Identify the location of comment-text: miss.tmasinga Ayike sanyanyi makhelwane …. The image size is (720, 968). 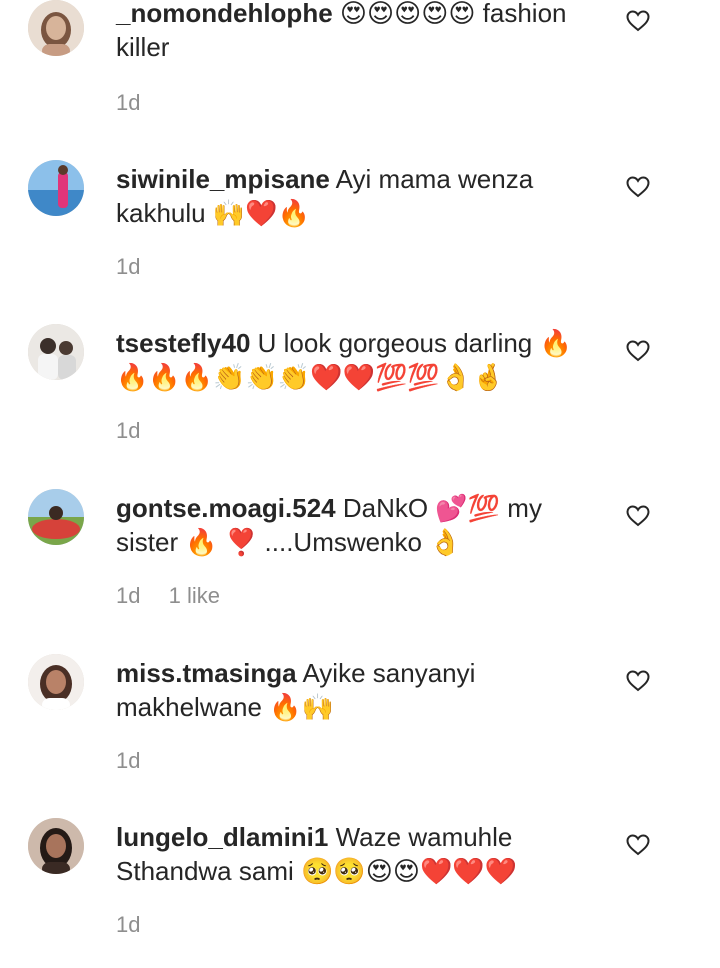
(356, 690).